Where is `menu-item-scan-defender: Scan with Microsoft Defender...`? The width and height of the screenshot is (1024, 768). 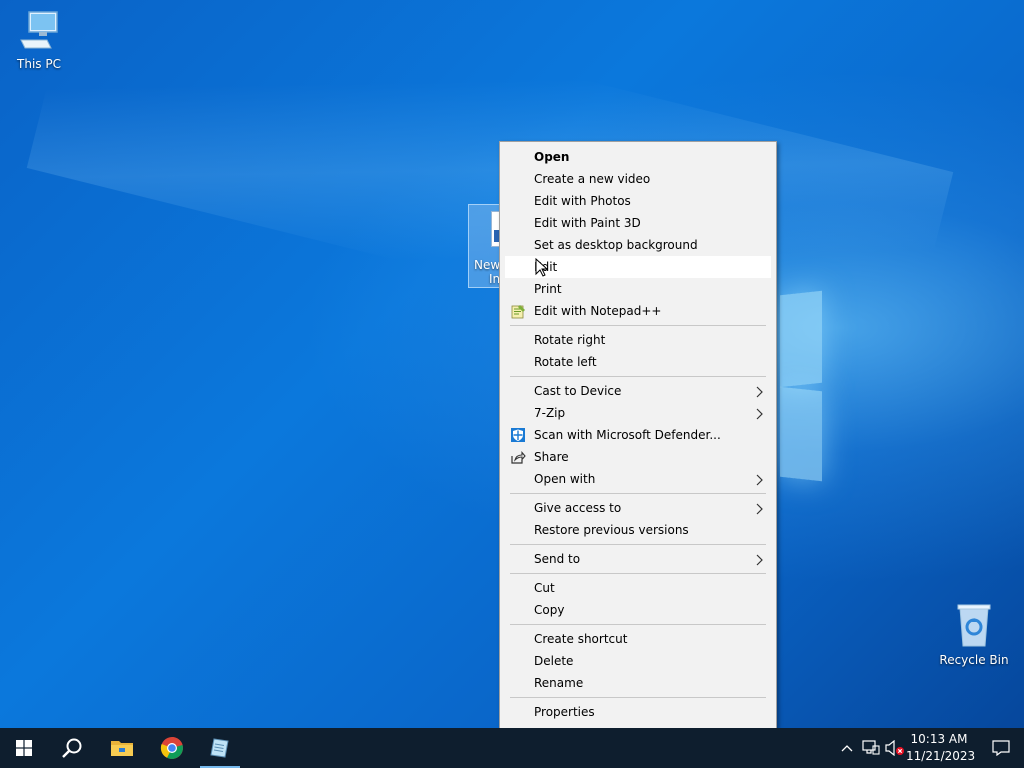
menu-item-scan-defender: Scan with Microsoft Defender... is located at coordinates (638, 435).